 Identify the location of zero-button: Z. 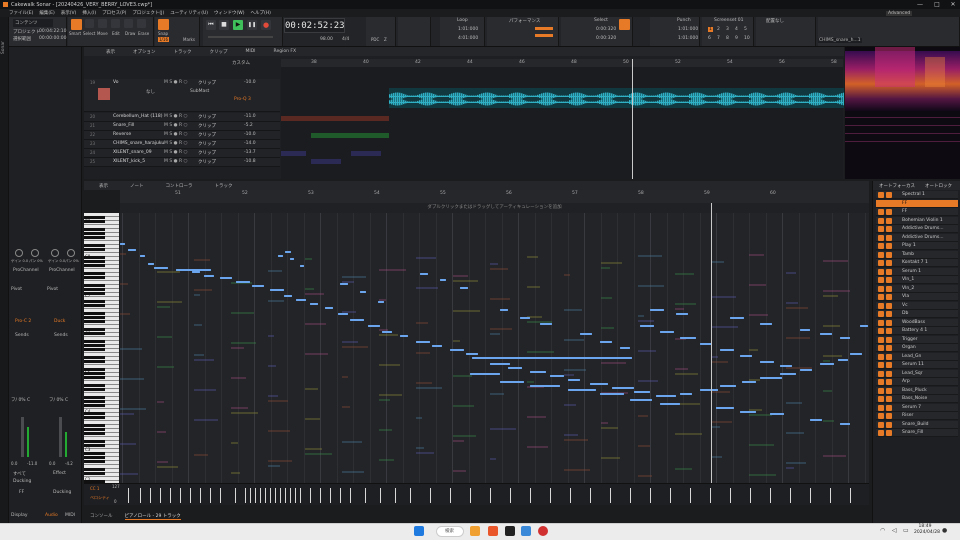
(385, 39).